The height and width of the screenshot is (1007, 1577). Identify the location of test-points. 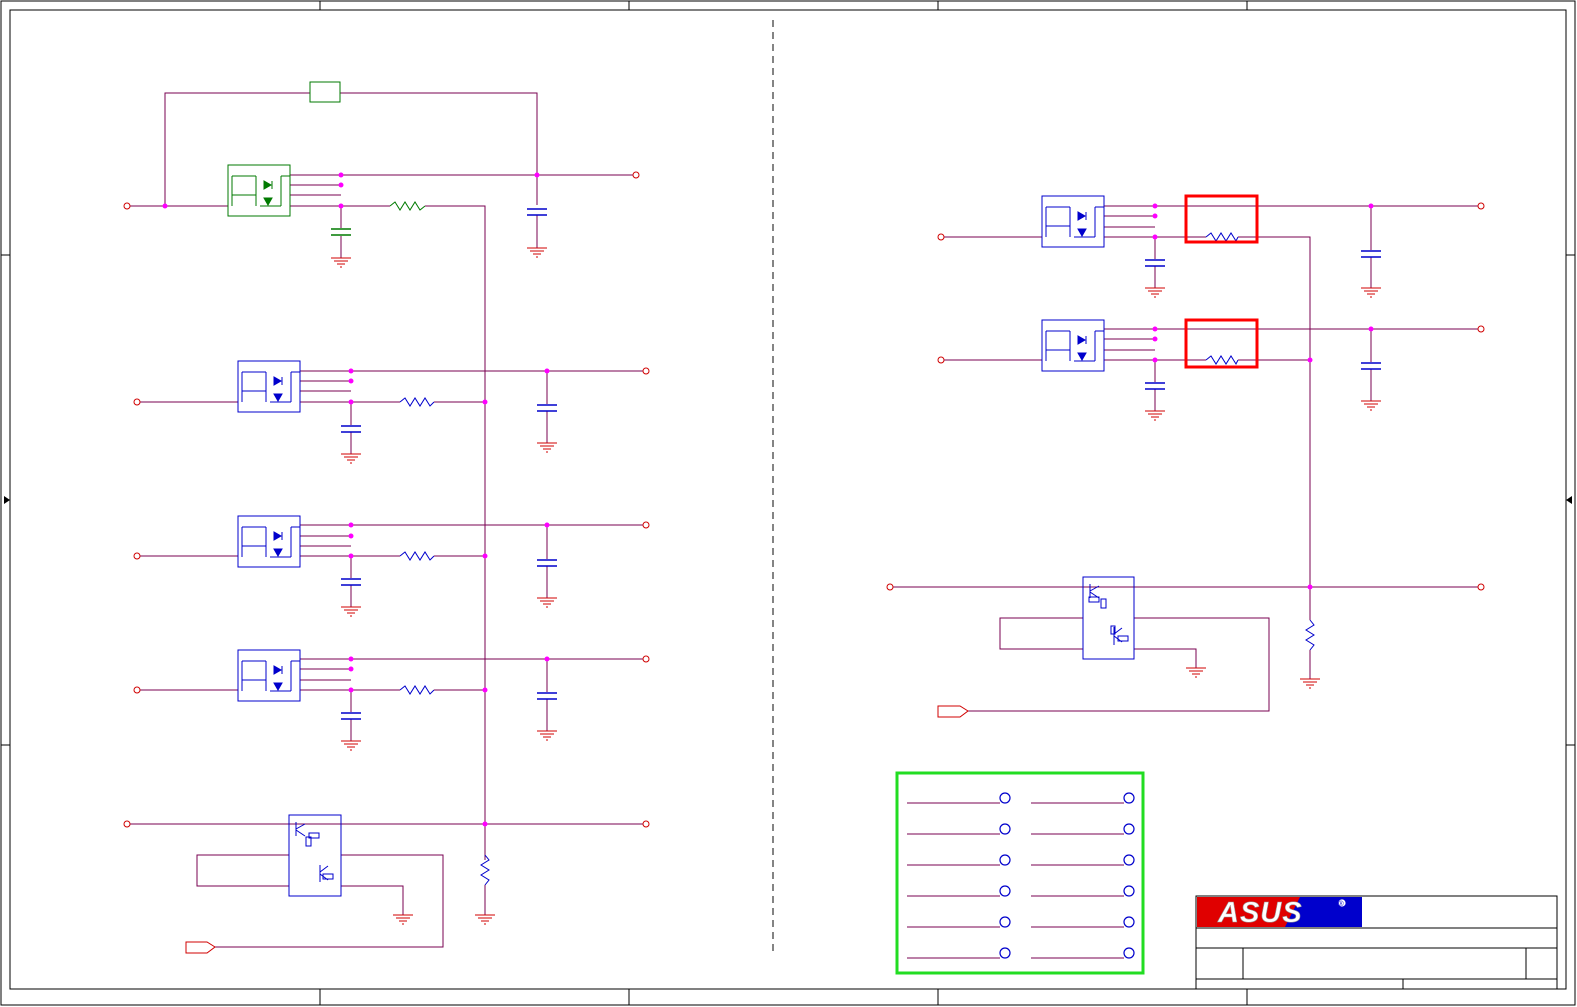
(1067, 875).